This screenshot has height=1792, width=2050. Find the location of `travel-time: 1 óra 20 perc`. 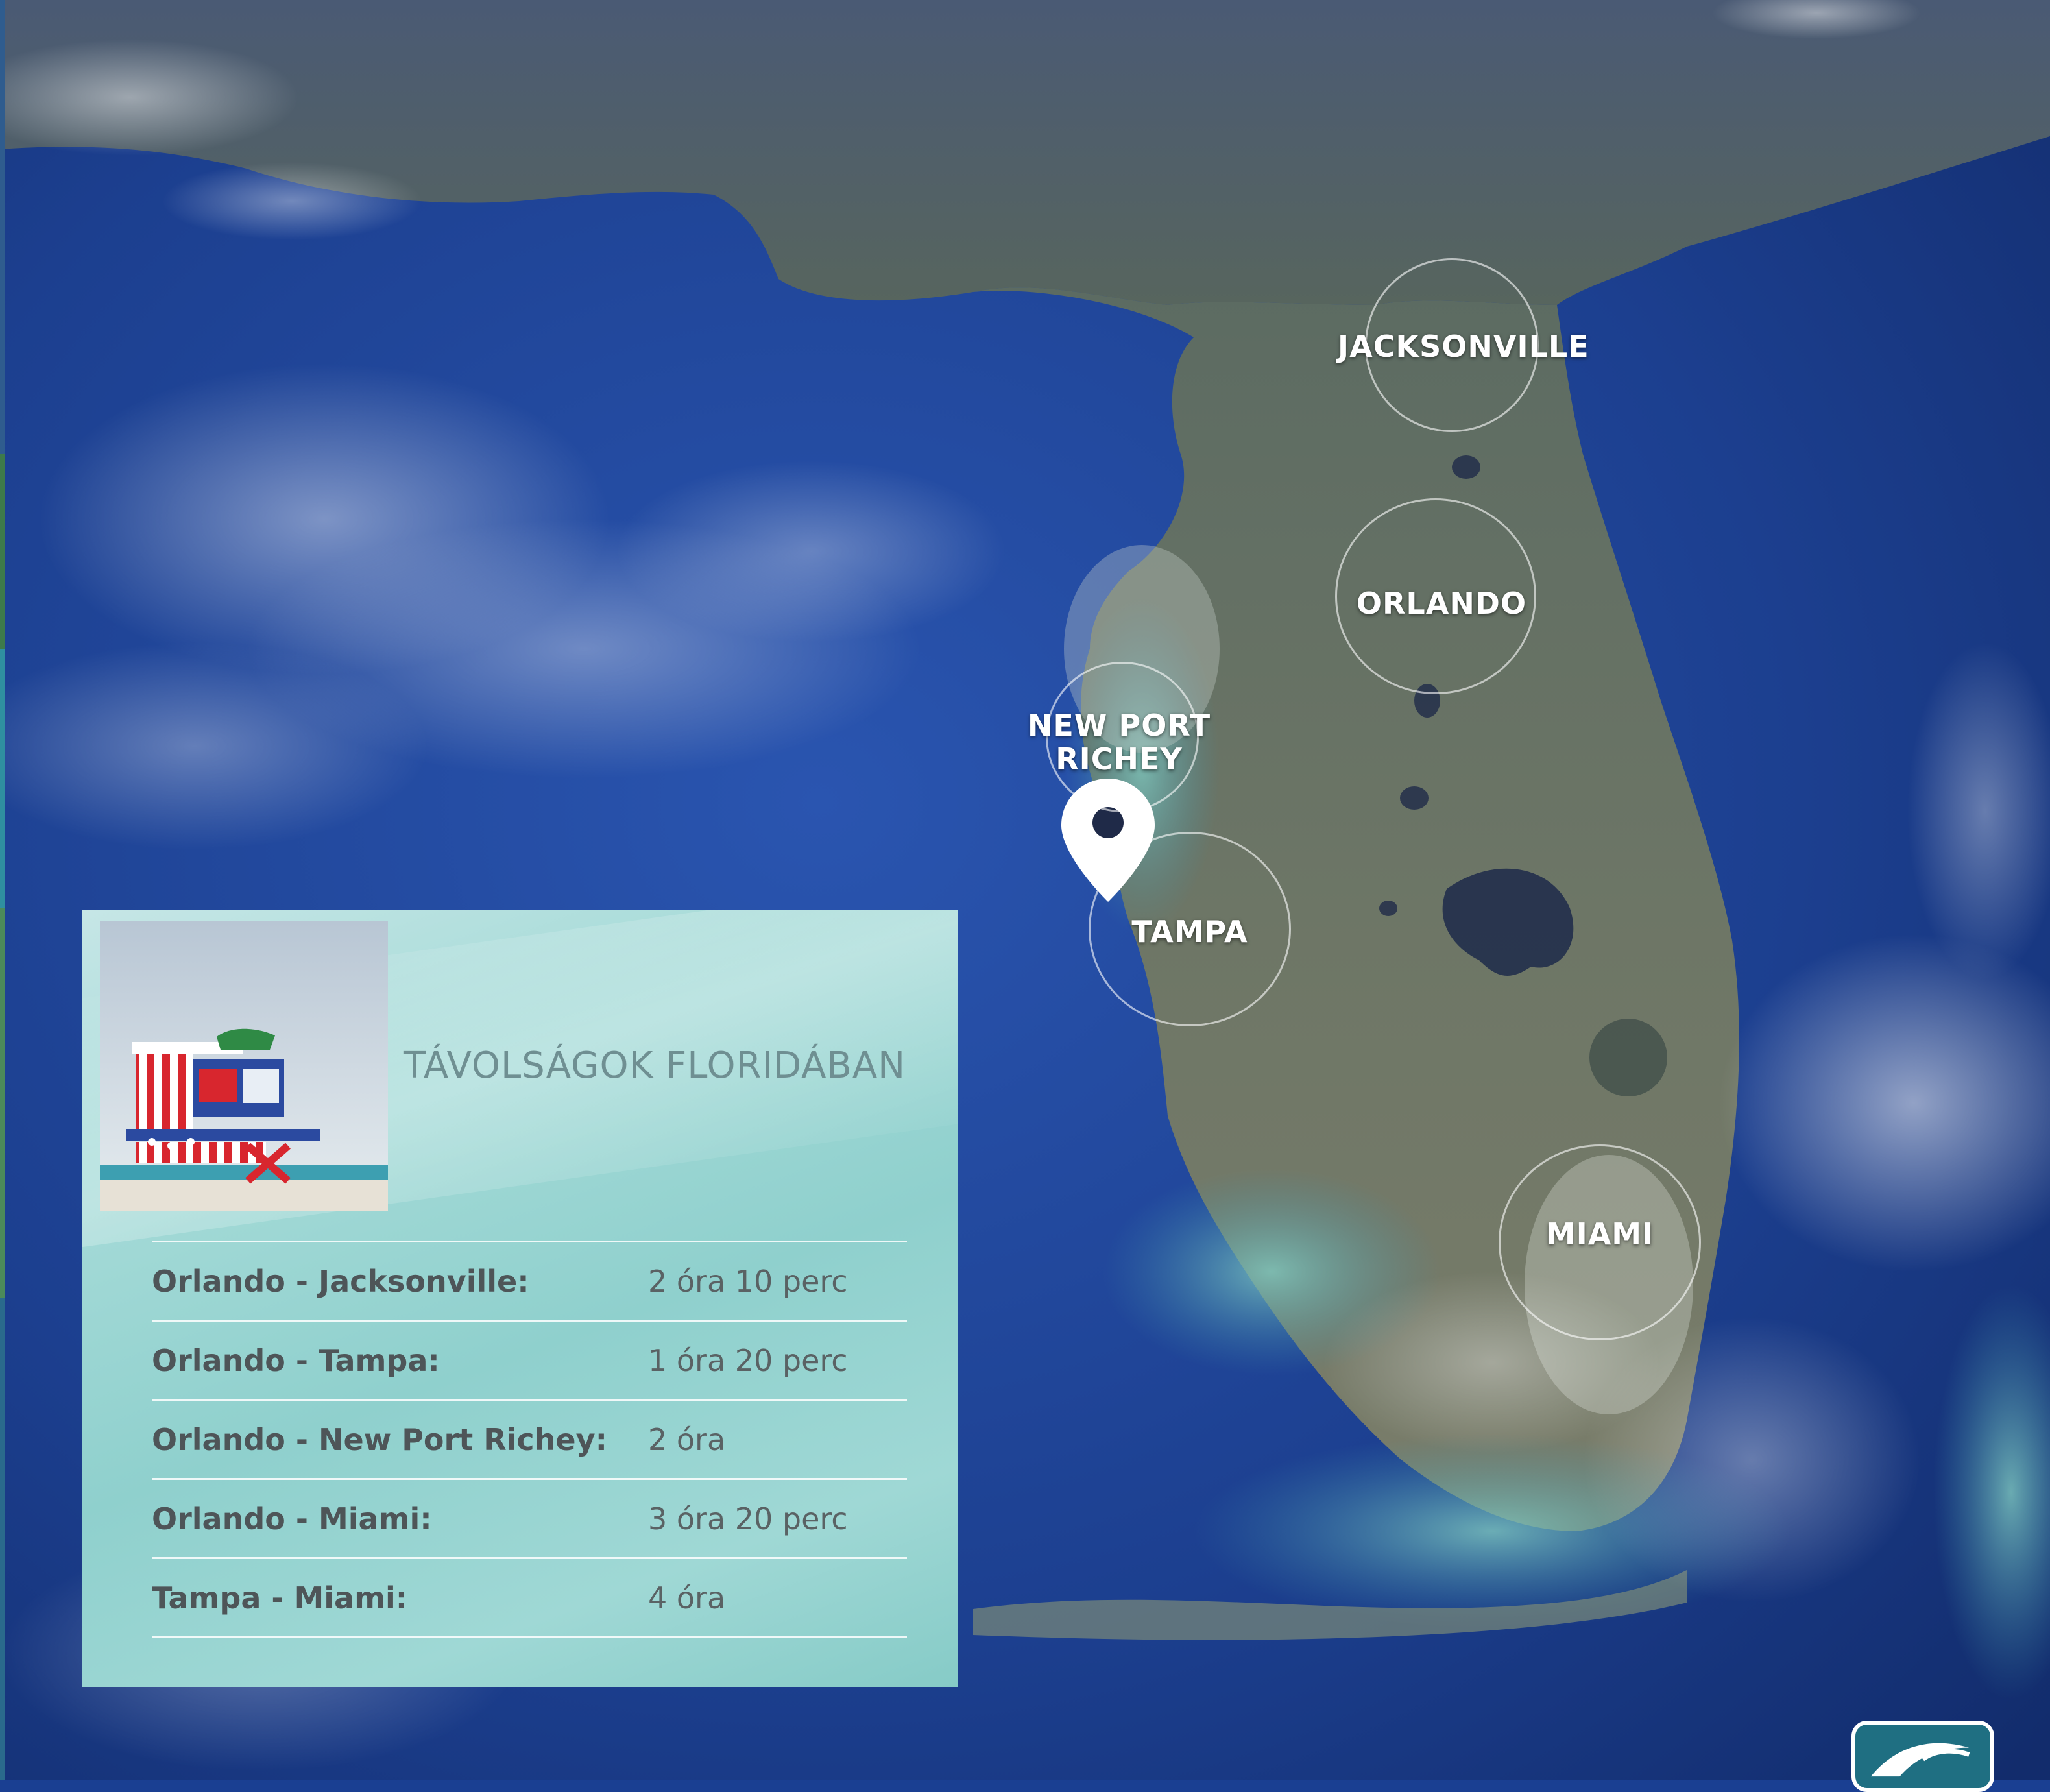

travel-time: 1 óra 20 perc is located at coordinates (748, 1360).